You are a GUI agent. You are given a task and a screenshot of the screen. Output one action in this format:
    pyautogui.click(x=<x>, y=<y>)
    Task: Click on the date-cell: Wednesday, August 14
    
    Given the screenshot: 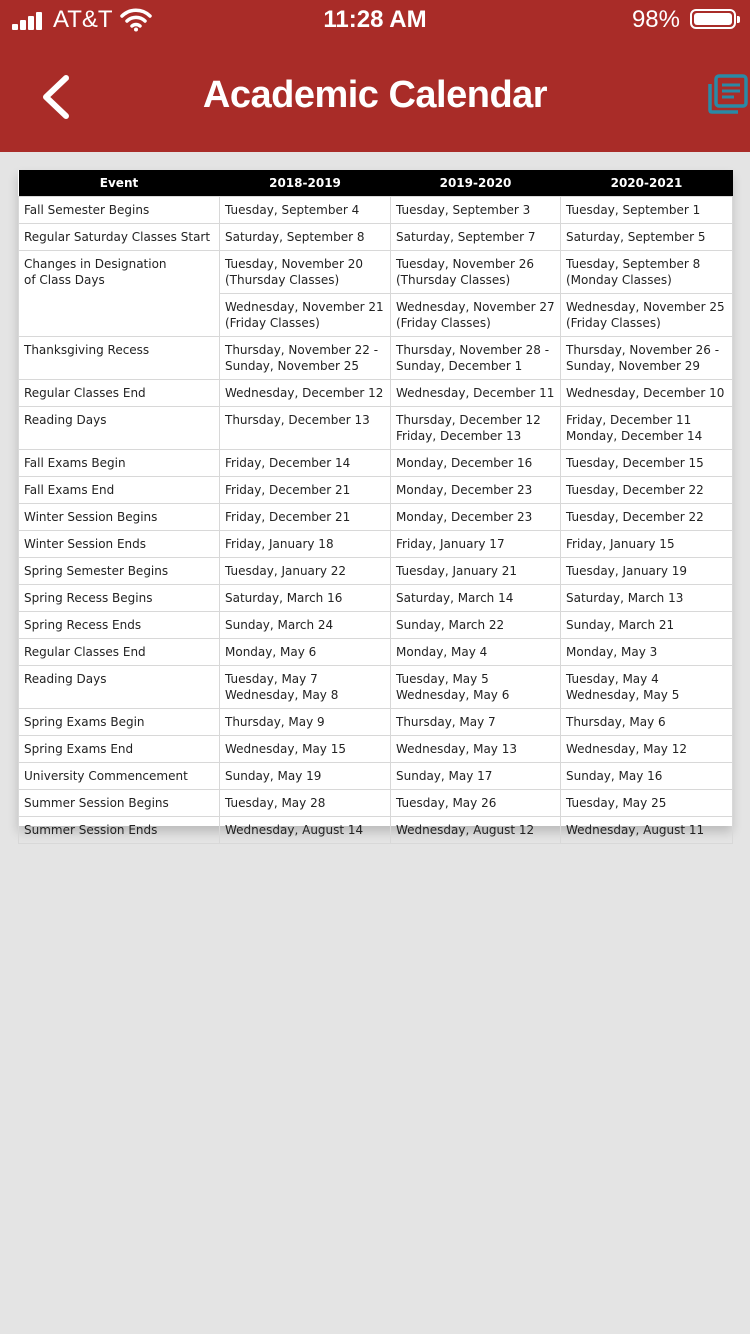 What is the action you would take?
    pyautogui.click(x=305, y=830)
    